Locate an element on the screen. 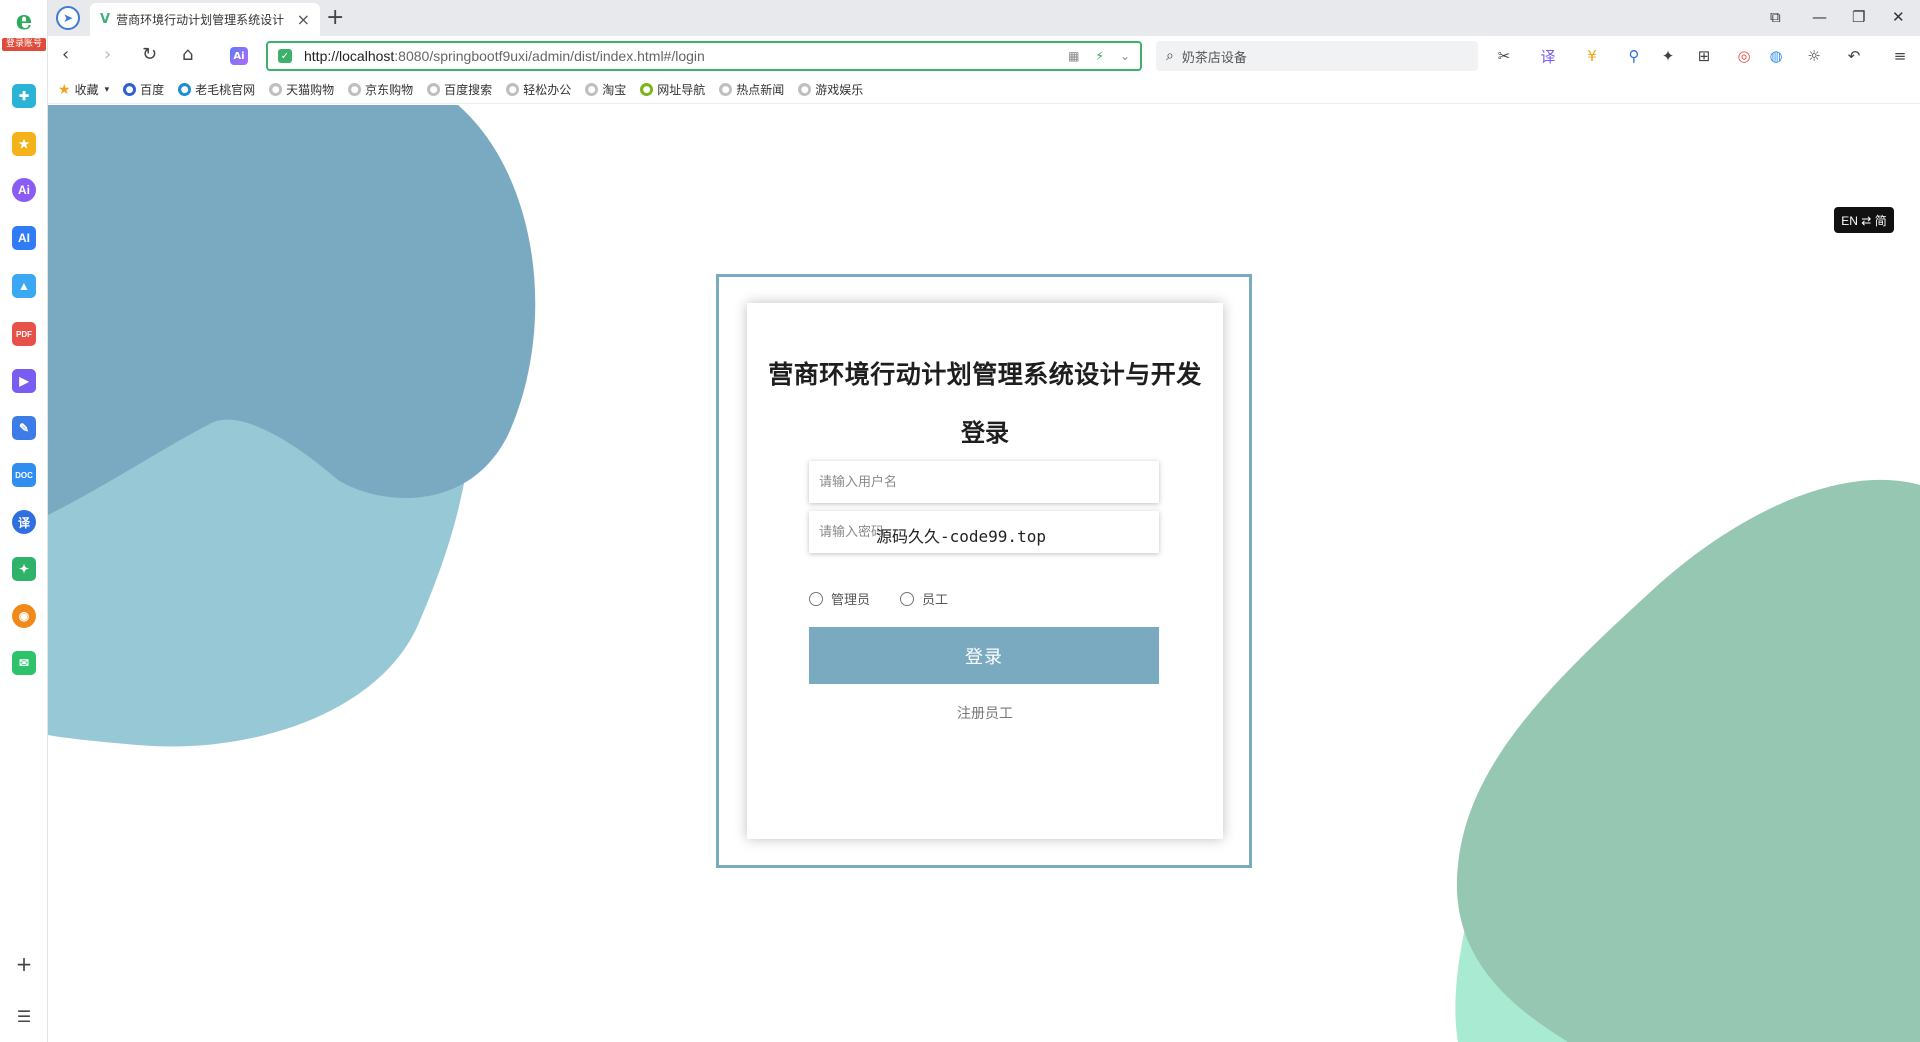 This screenshot has height=1042, width=1920. bookmark-item: ● 老毛桃官网 is located at coordinates (216, 89).